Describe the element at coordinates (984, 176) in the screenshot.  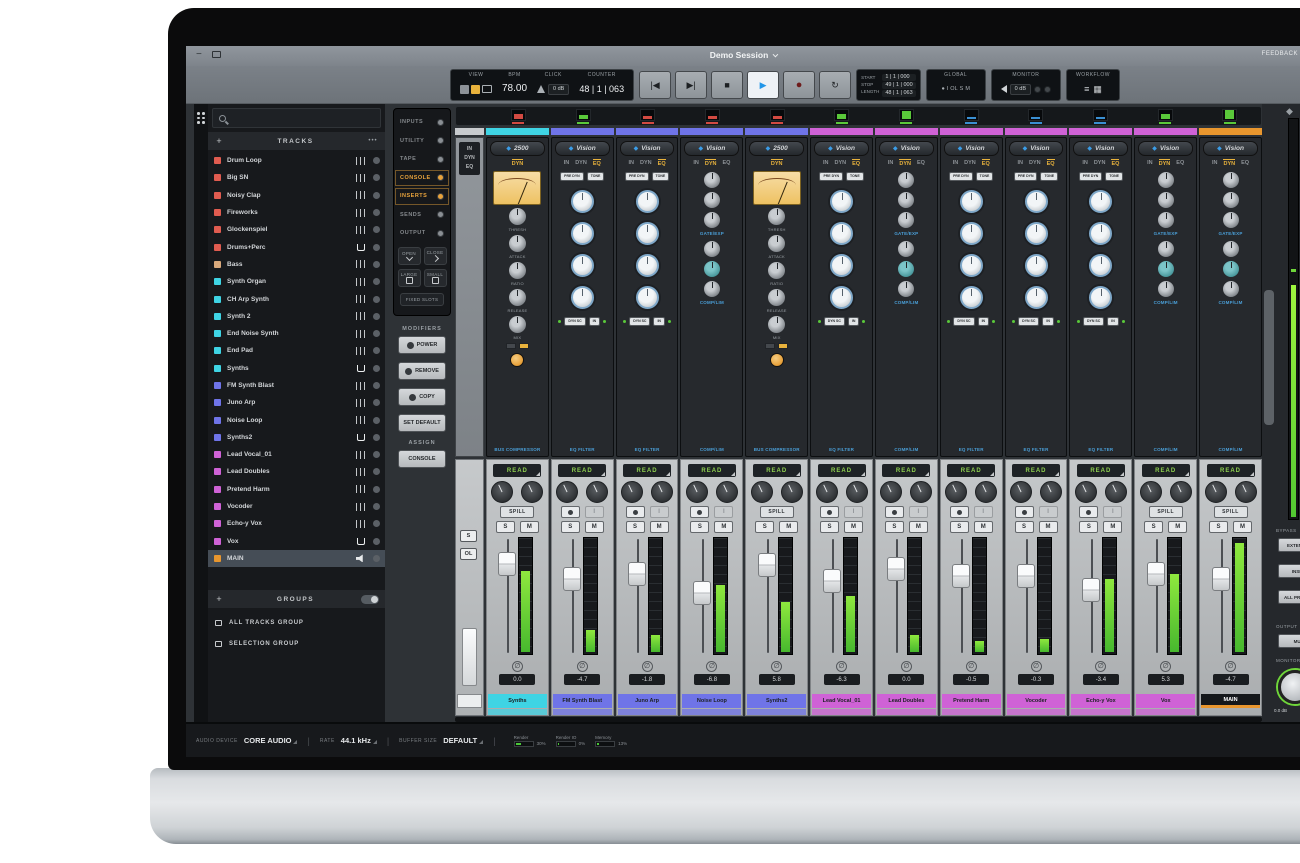
I see `eq-tone-button: TONE` at that location.